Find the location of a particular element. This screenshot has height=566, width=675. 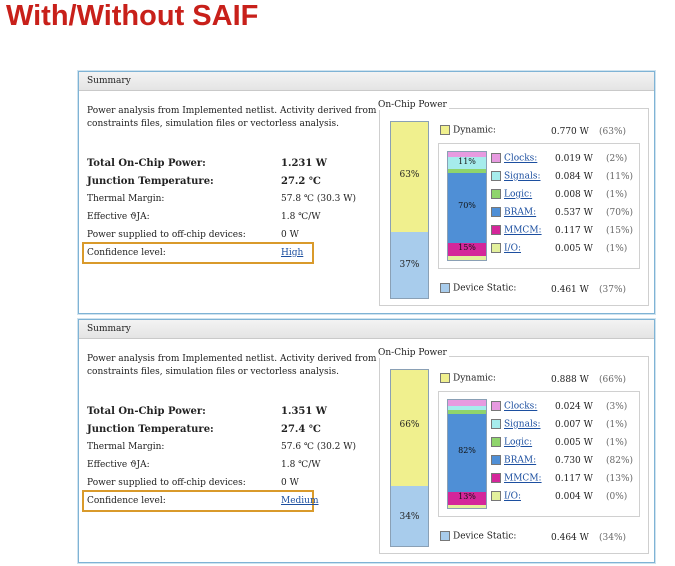

static-pct: (34%) is located at coordinates (613, 538).